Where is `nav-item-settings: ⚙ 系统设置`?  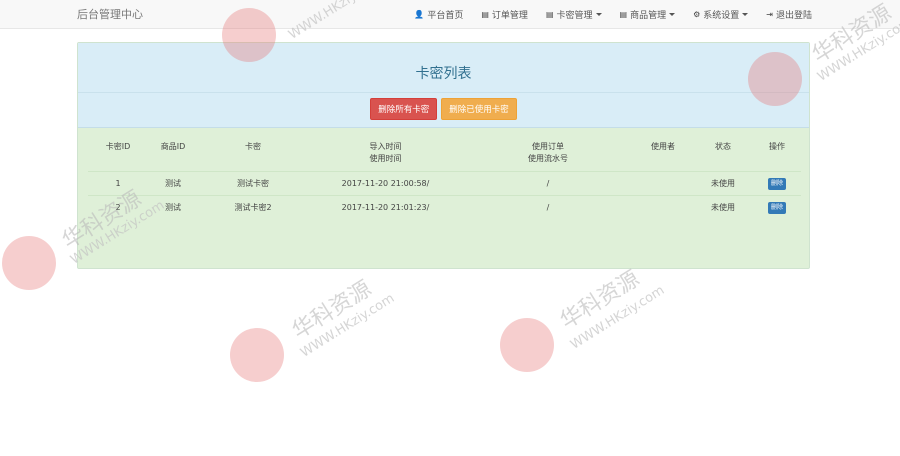 nav-item-settings: ⚙ 系统设置 is located at coordinates (721, 14).